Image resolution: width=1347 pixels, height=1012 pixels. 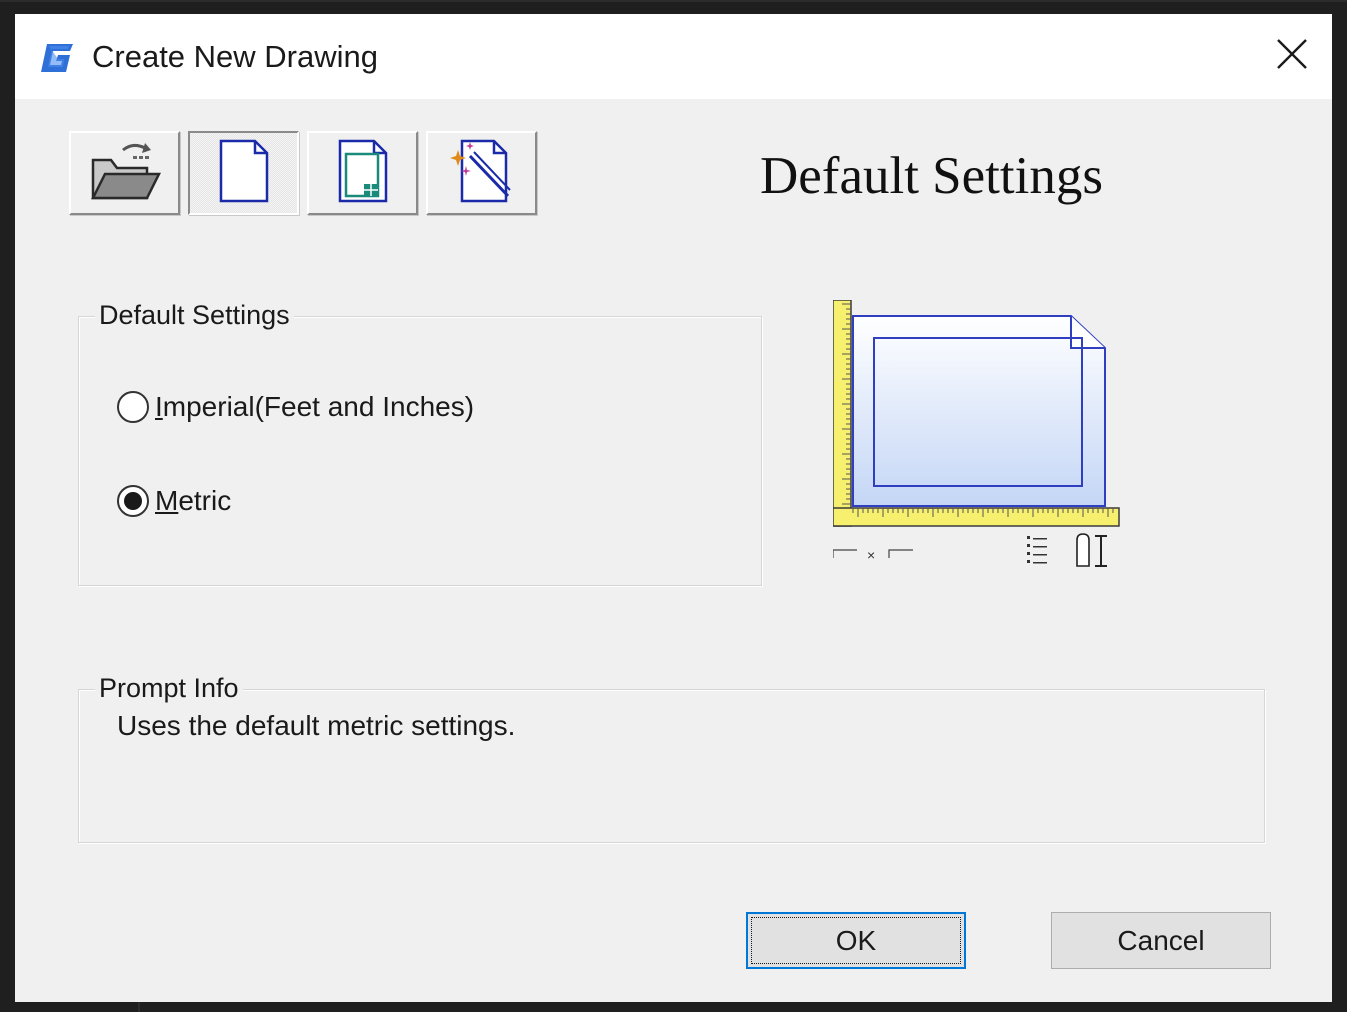 What do you see at coordinates (315, 406) in the screenshot?
I see `imperial-label: Imperial(Feet and Inches)` at bounding box center [315, 406].